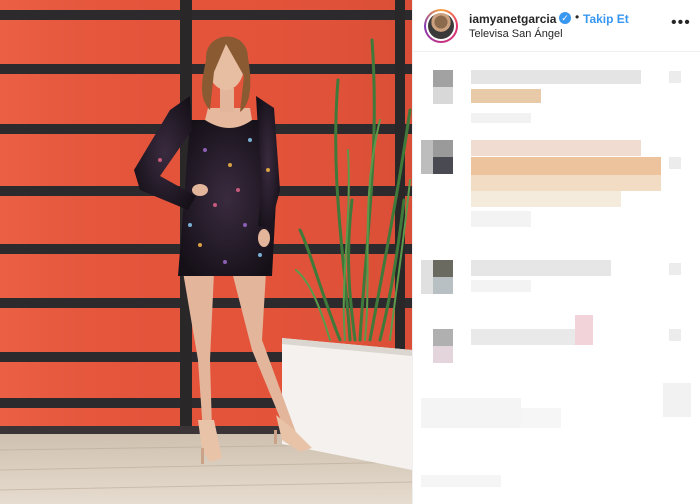 This screenshot has height=504, width=700. I want to click on avatar, so click(441, 26).